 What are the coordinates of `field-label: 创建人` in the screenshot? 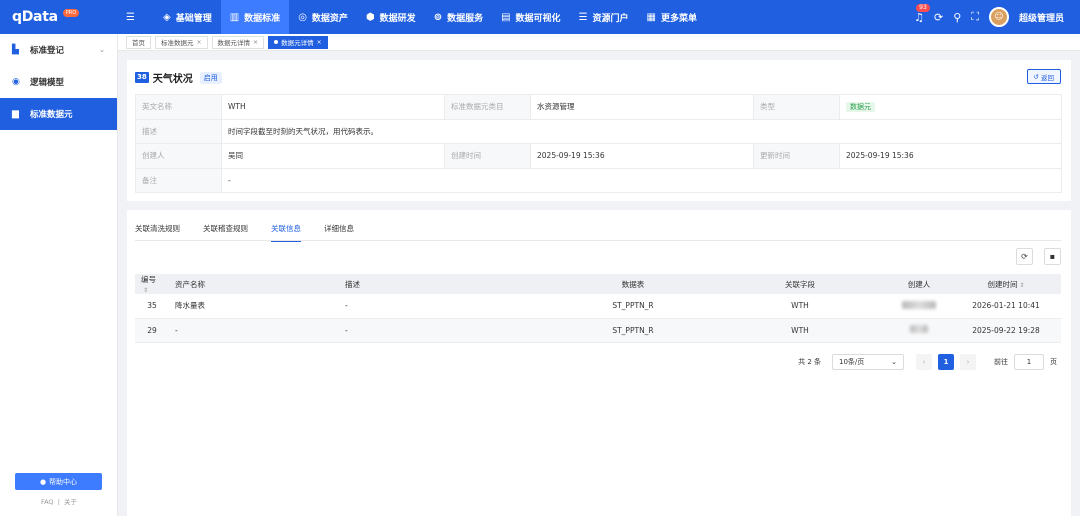 It's located at (178, 156).